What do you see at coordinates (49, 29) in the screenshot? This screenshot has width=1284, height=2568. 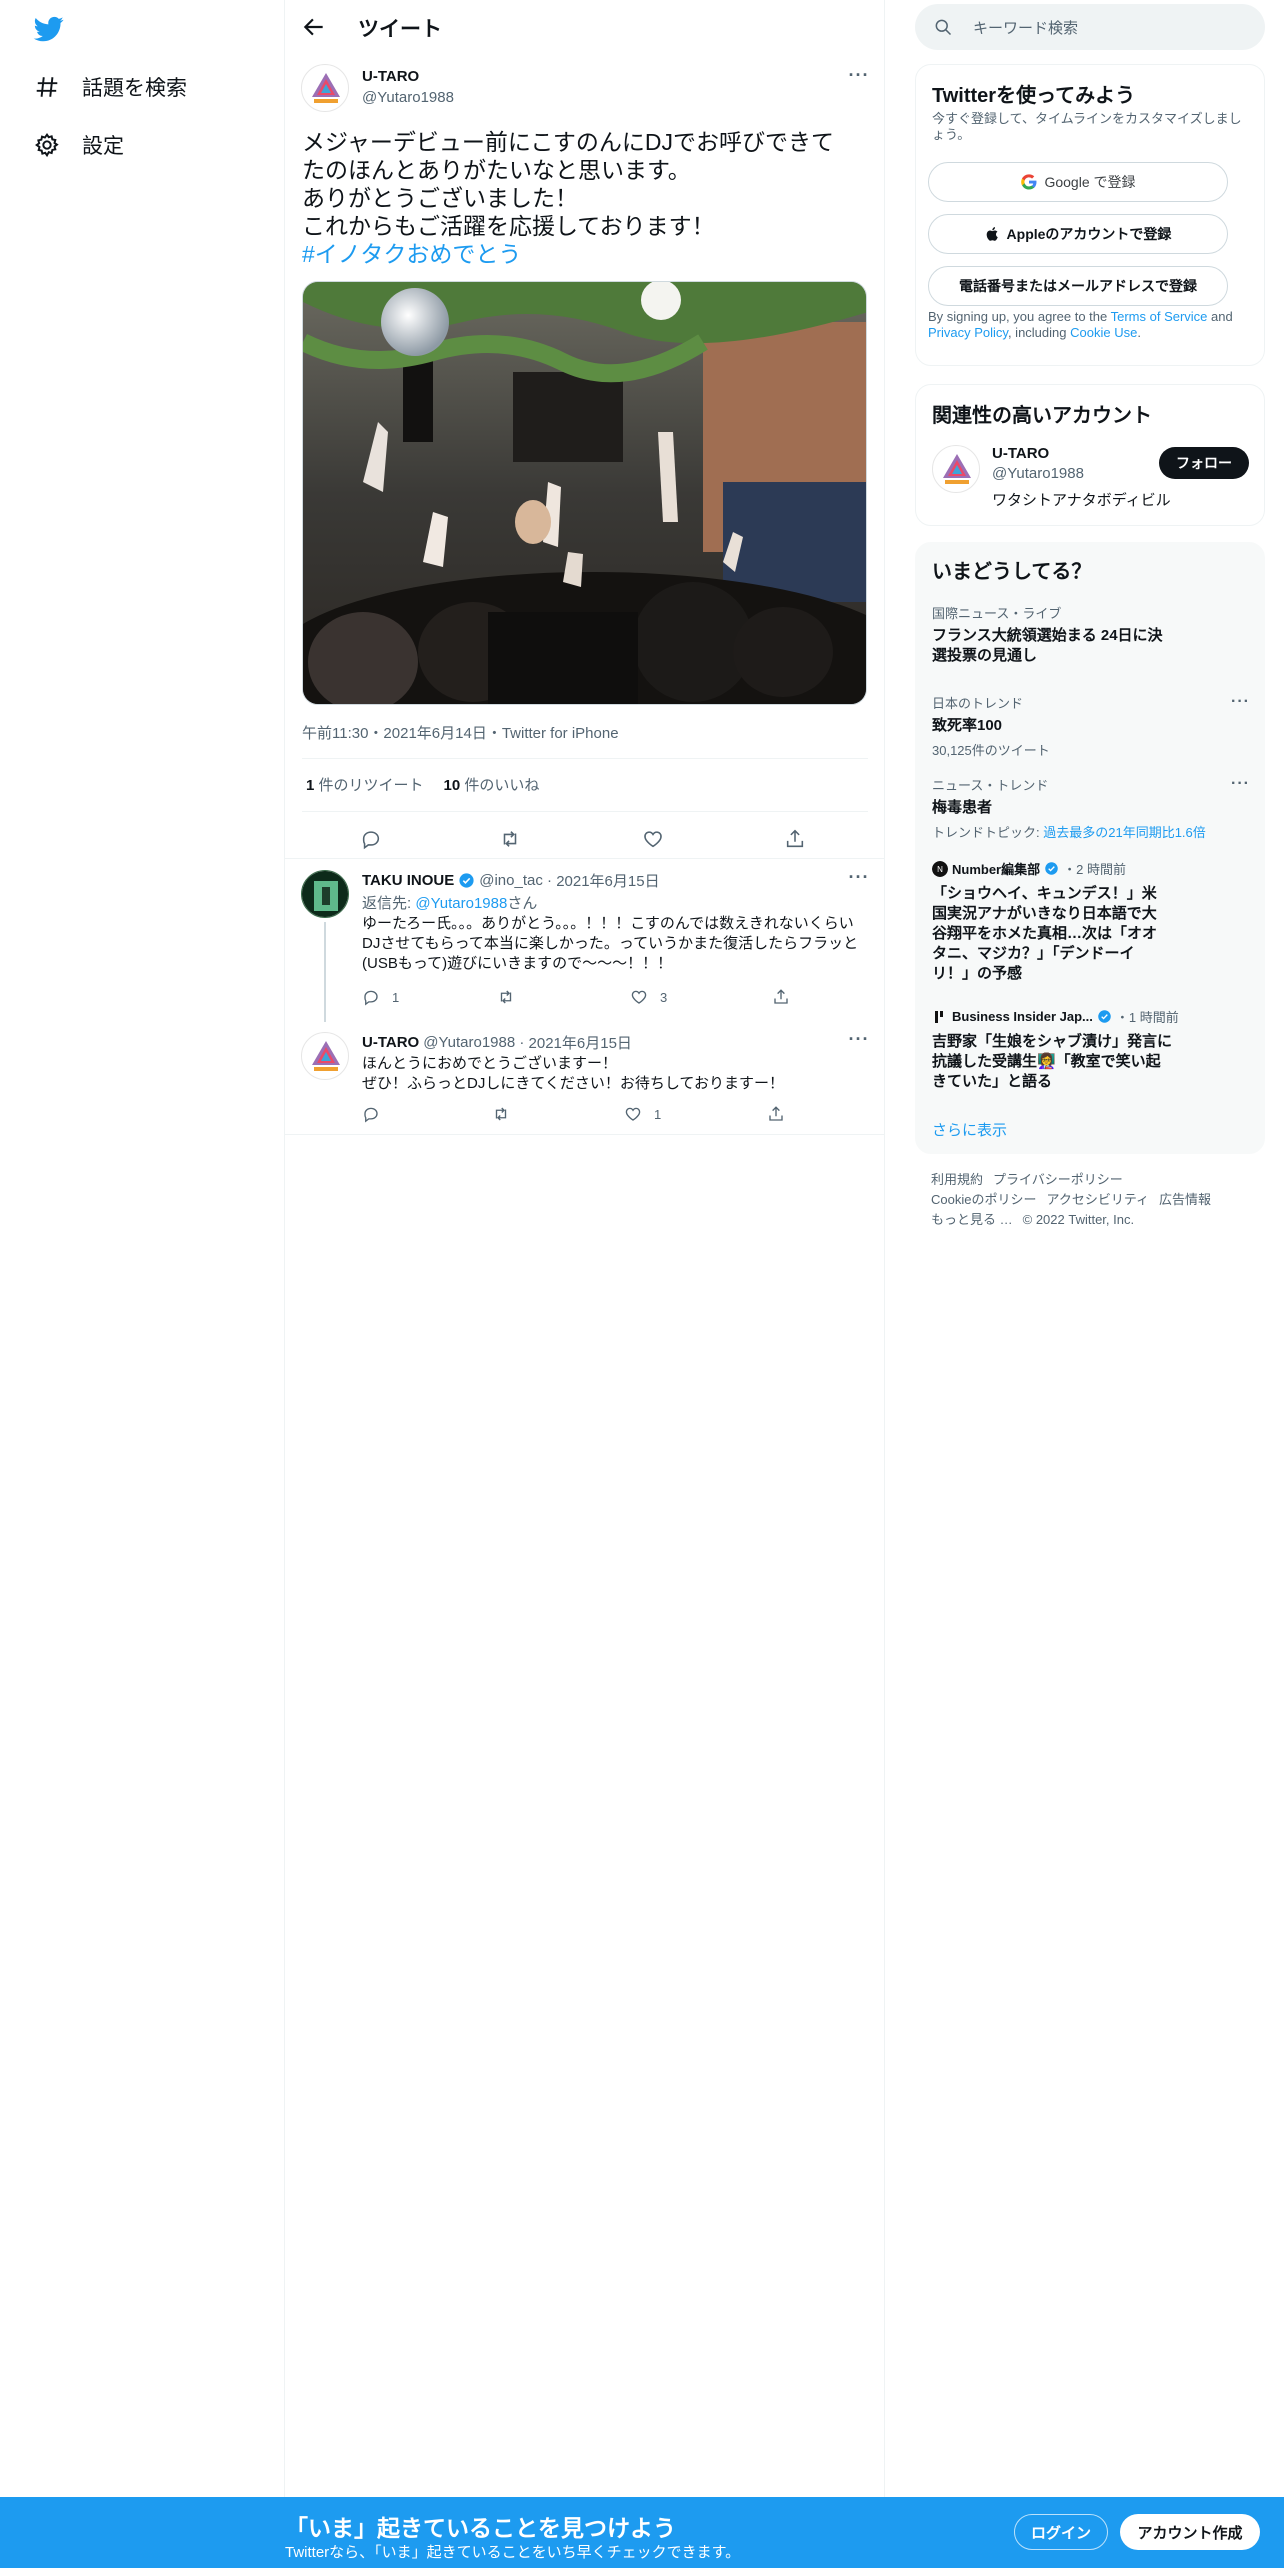 I see `twitter-bird-icon` at bounding box center [49, 29].